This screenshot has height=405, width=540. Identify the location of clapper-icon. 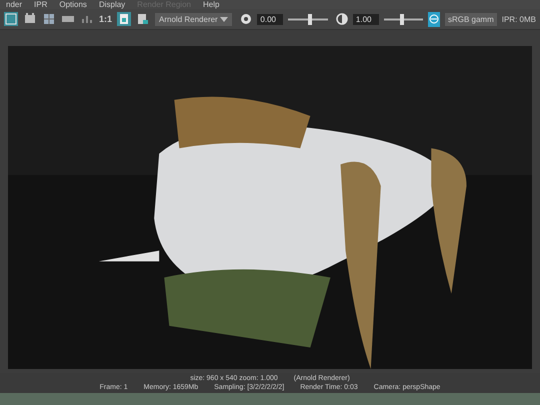
(30, 19).